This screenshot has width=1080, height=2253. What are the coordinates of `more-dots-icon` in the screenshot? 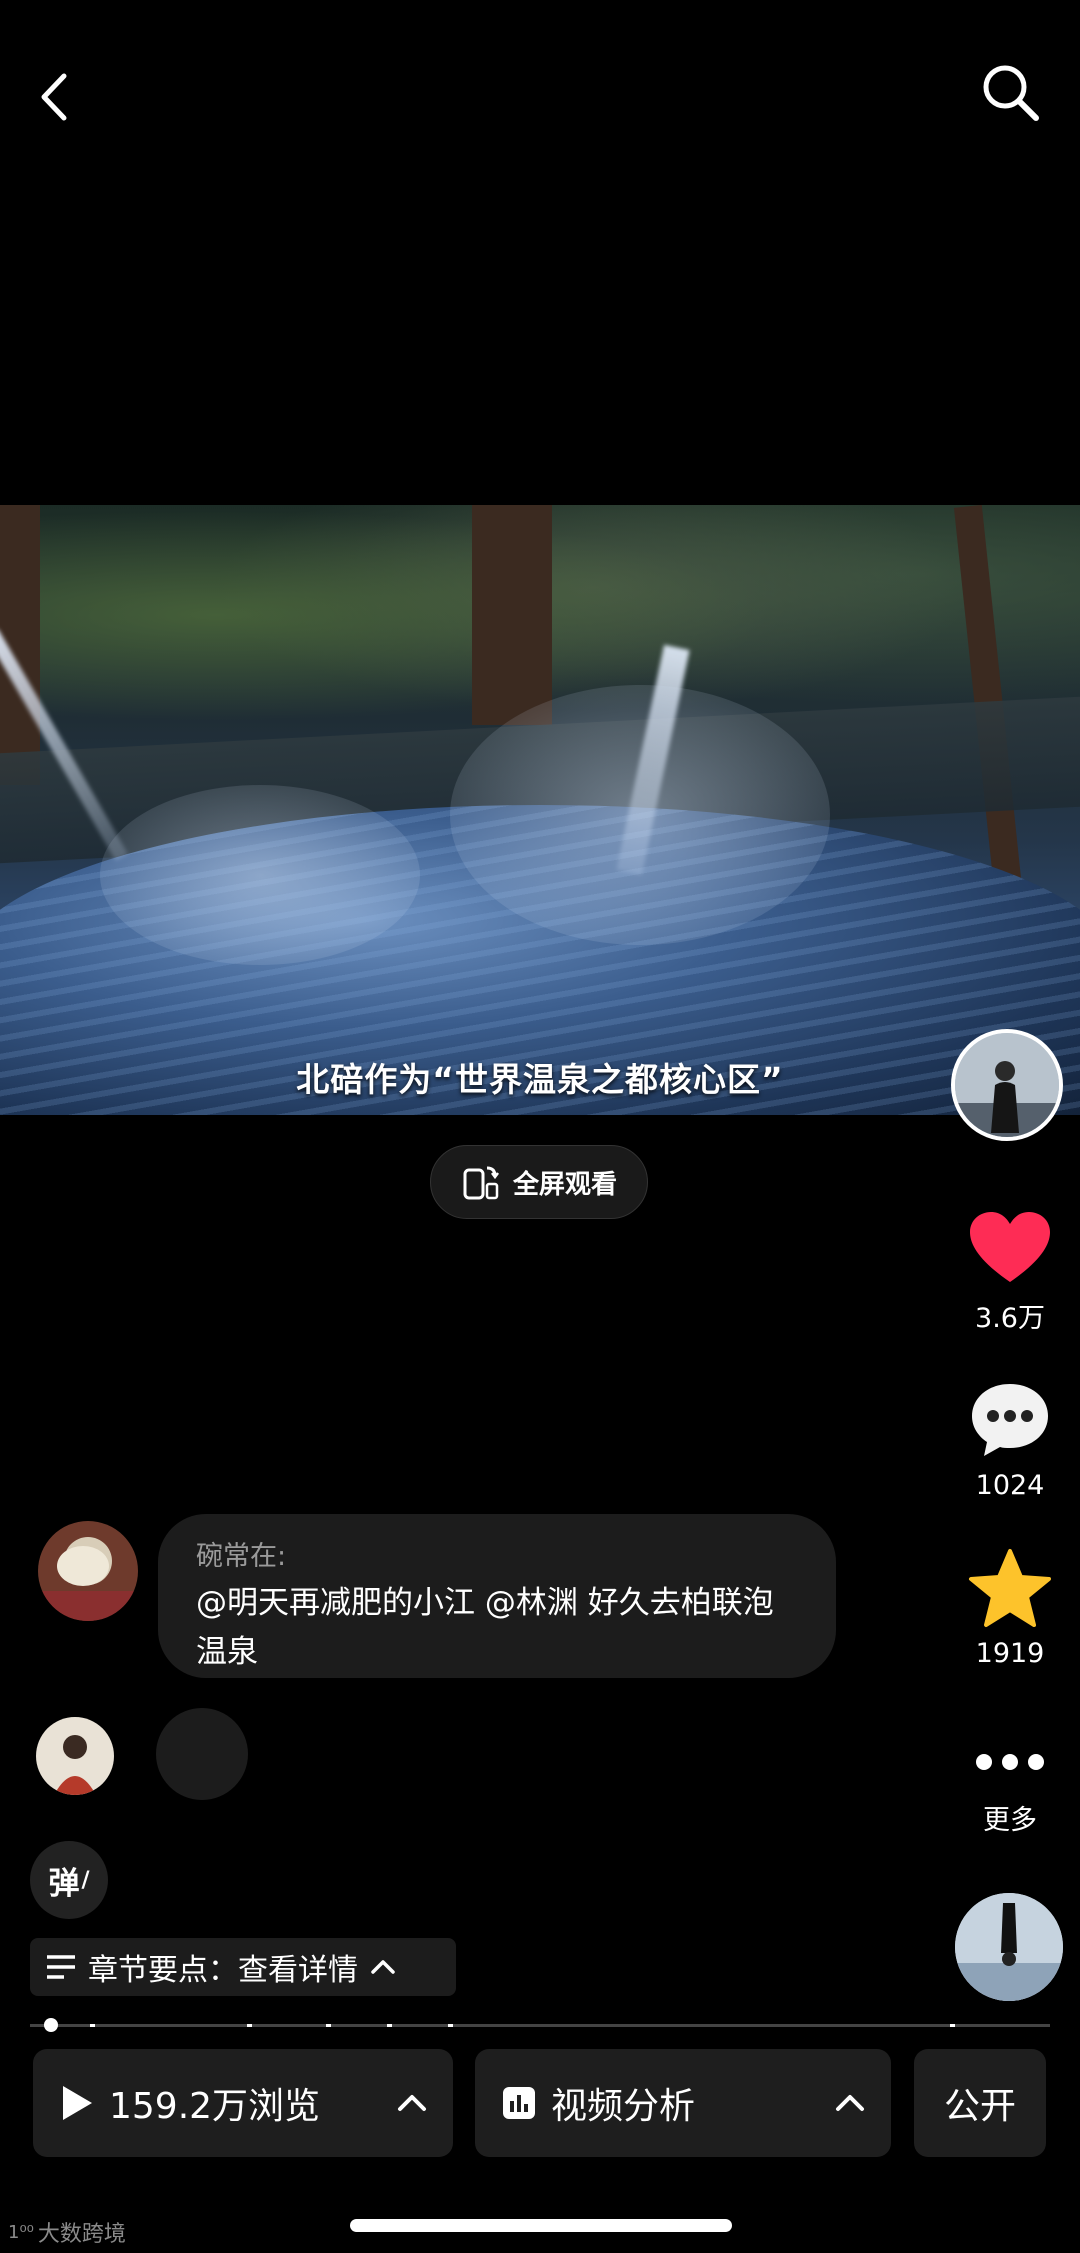 It's located at (1010, 1762).